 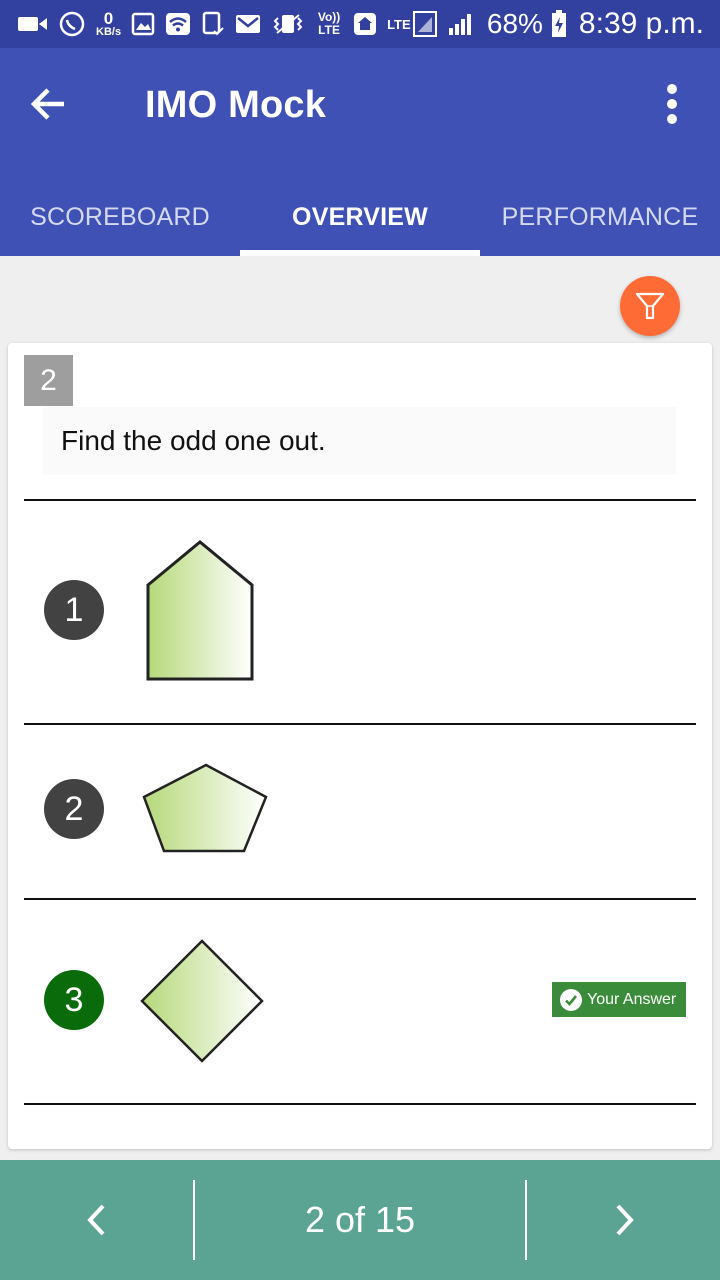 I want to click on option-number-1: 1, so click(x=74, y=610).